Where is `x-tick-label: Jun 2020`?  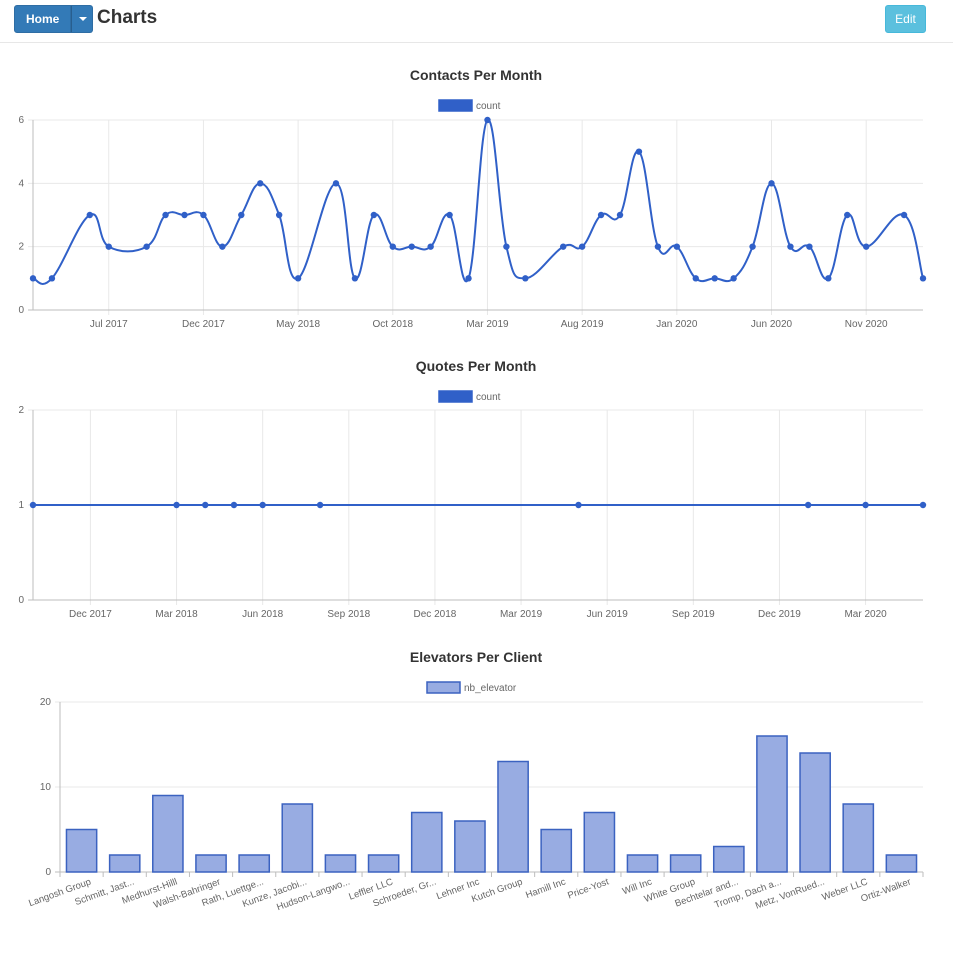
x-tick-label: Jun 2020 is located at coordinates (772, 324).